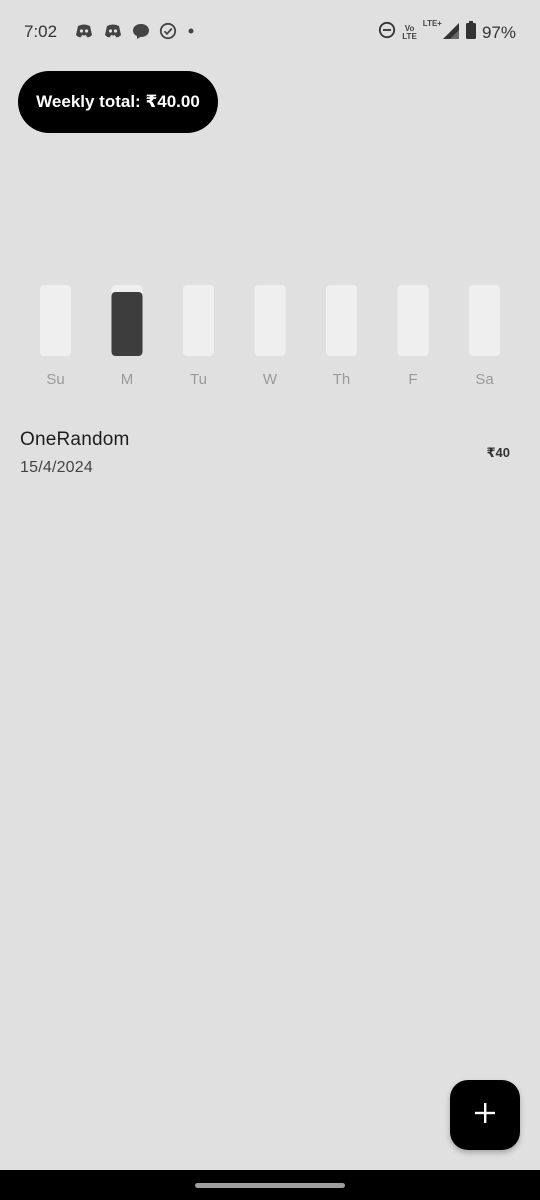 The height and width of the screenshot is (1200, 540). I want to click on day-label-sa: Sa, so click(484, 379).